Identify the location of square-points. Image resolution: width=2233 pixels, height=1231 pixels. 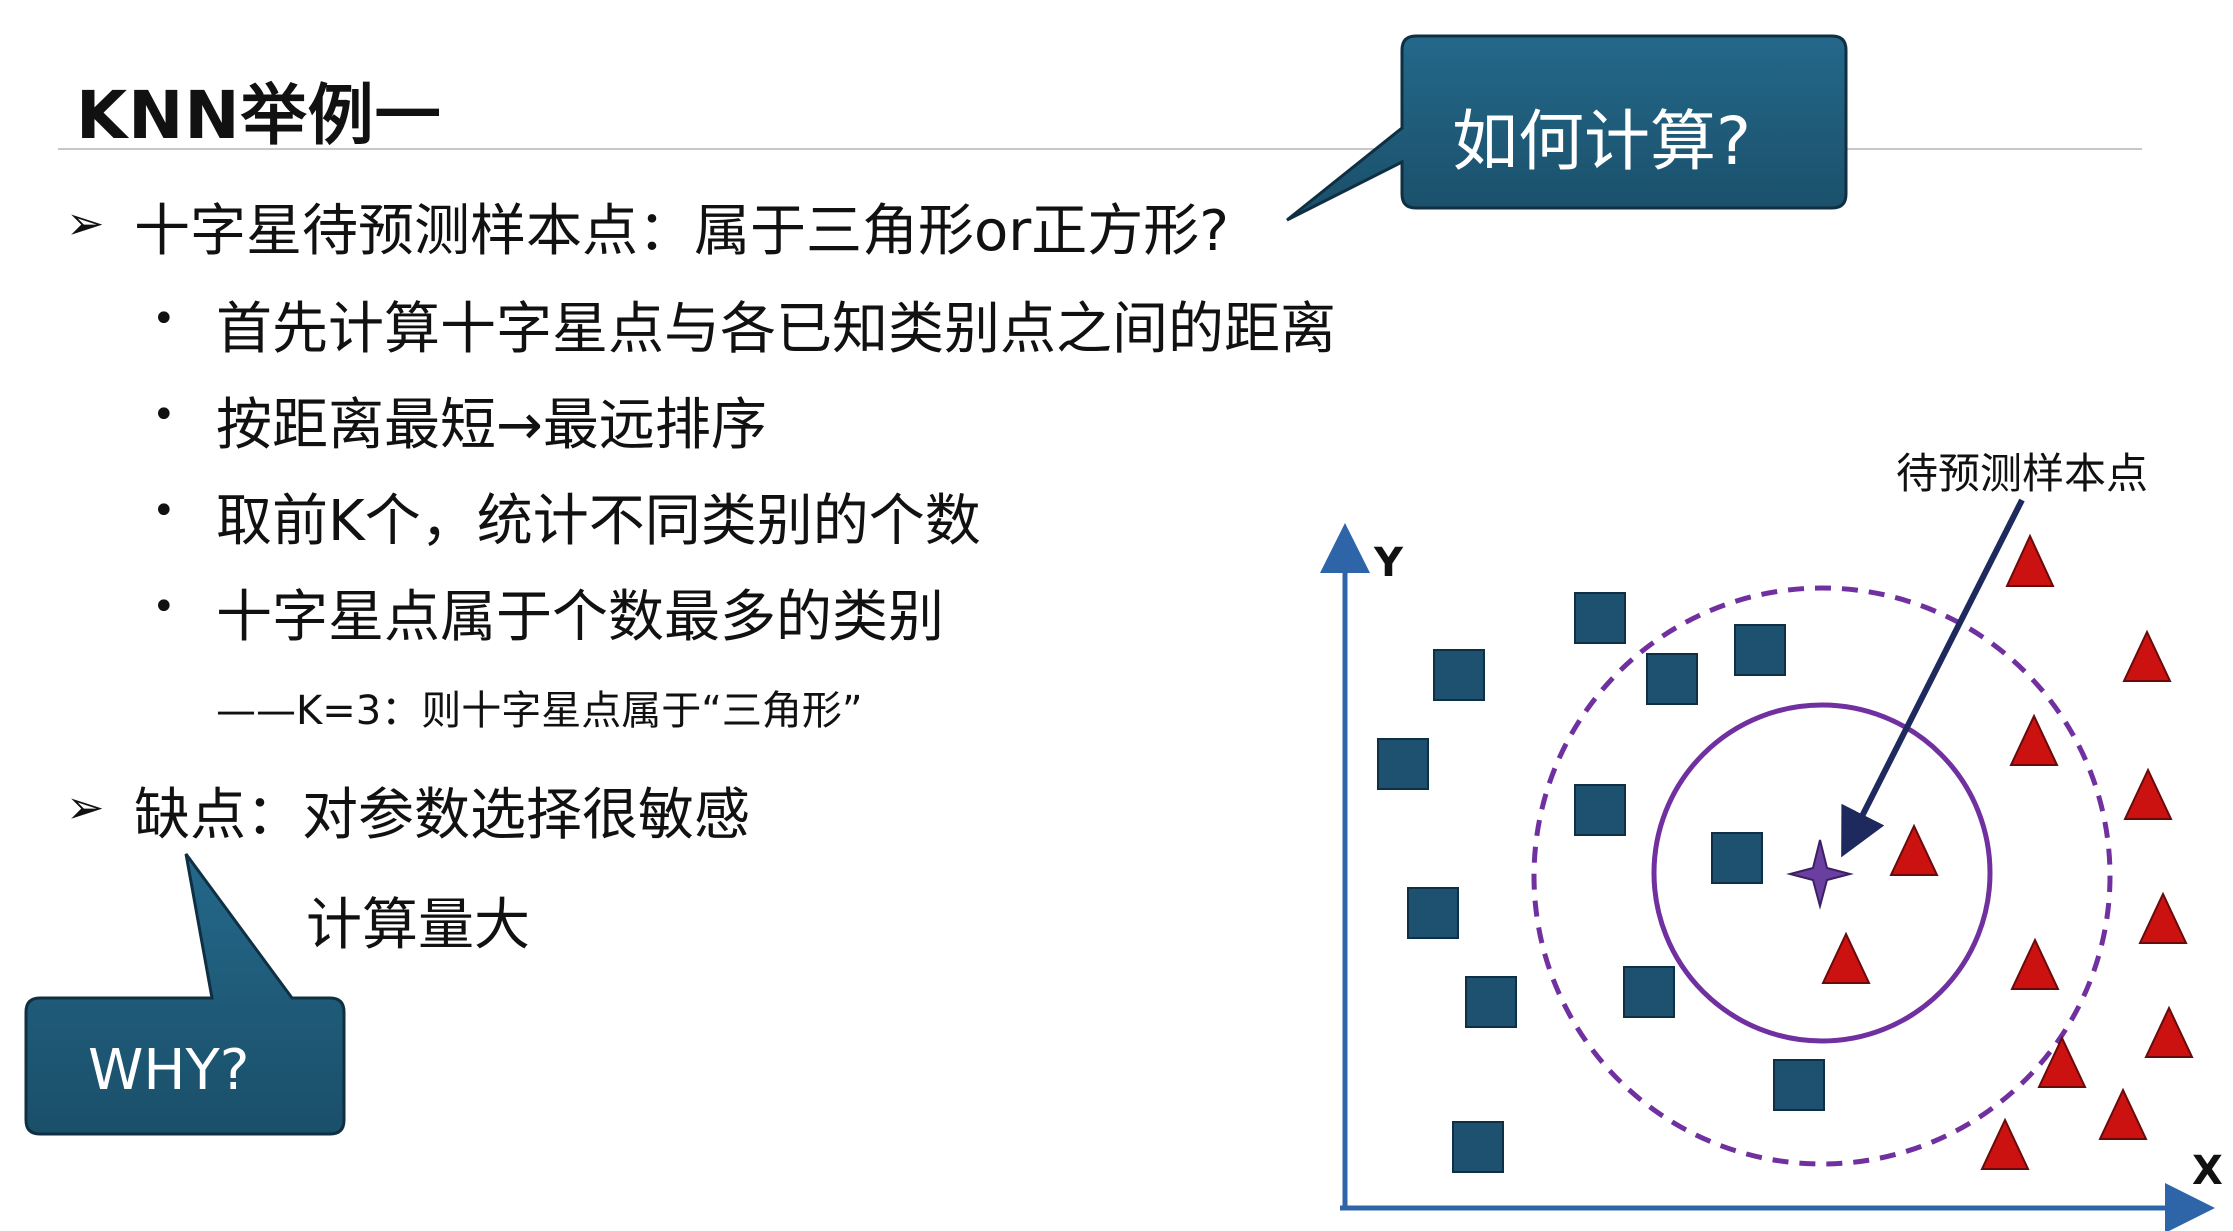
(1601, 882).